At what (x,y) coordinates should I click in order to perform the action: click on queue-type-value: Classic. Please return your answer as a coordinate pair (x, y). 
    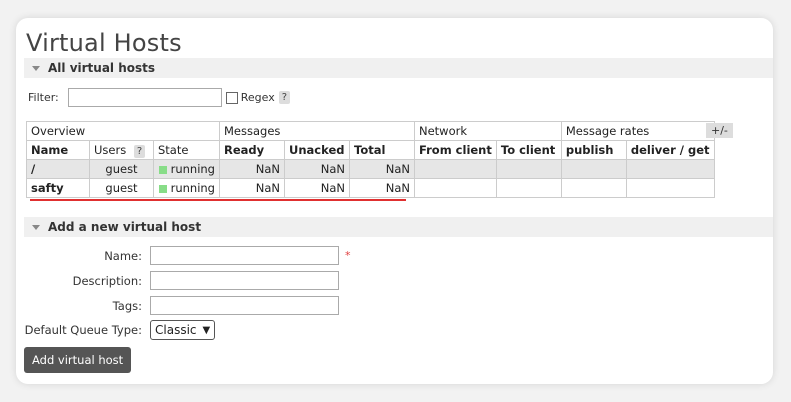
    Looking at the image, I should click on (176, 330).